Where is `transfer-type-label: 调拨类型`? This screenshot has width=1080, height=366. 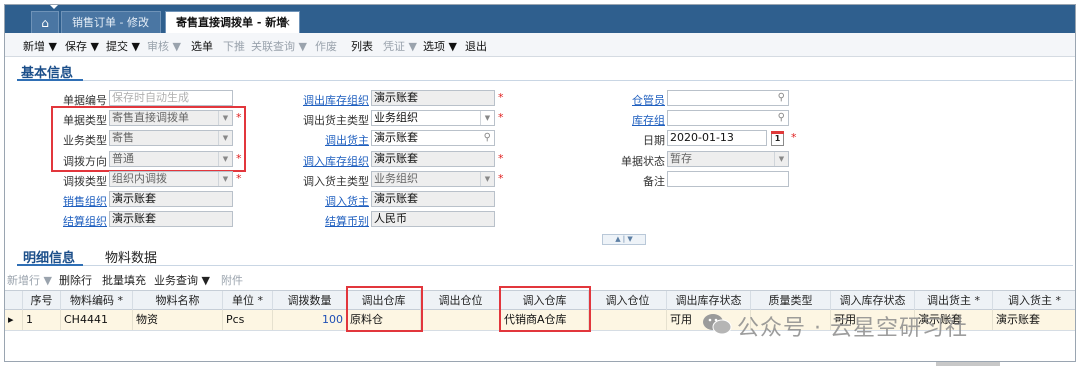 transfer-type-label: 调拨类型 is located at coordinates (85, 181).